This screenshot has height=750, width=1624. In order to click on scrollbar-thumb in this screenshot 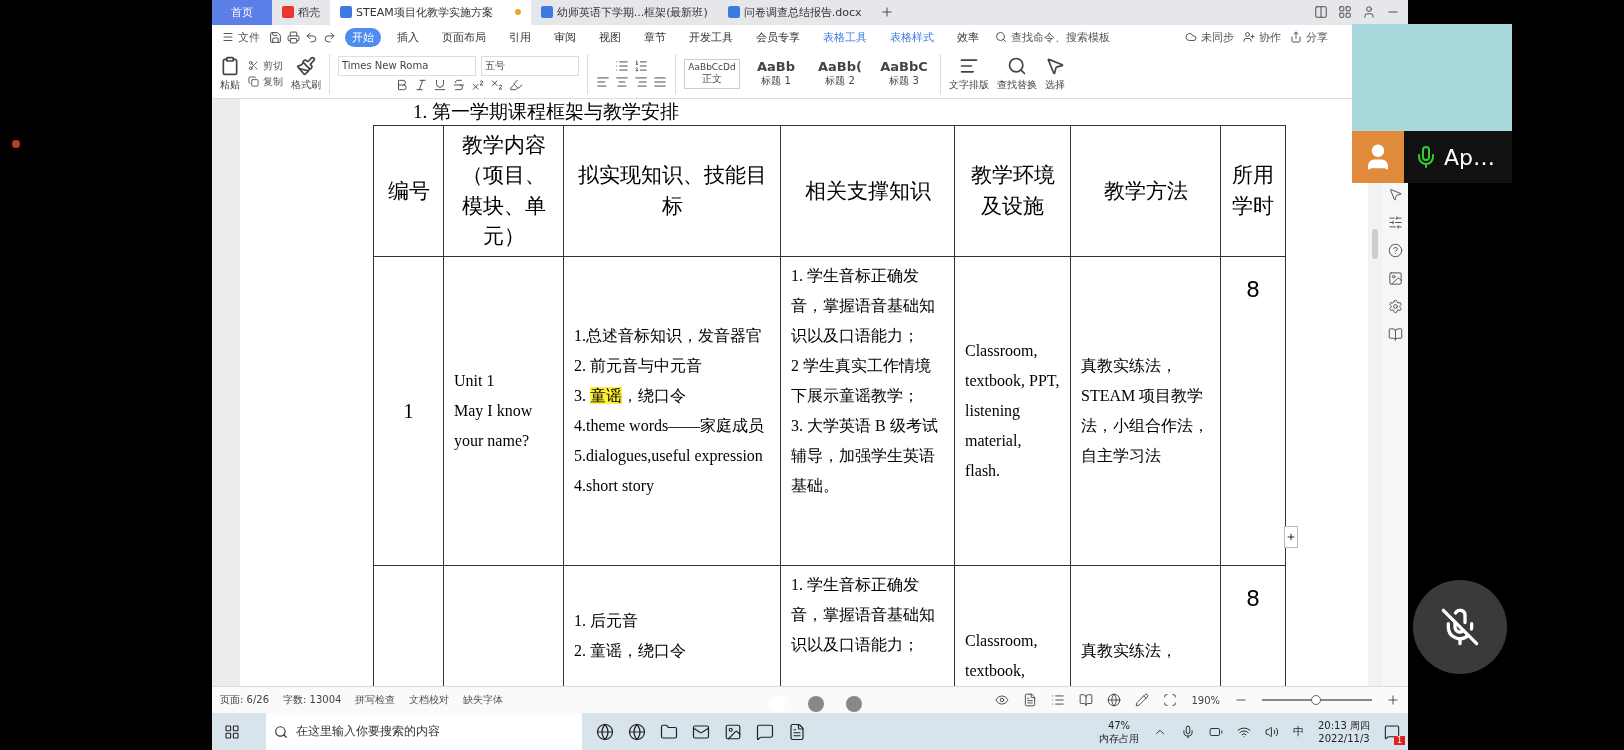, I will do `click(1375, 243)`.